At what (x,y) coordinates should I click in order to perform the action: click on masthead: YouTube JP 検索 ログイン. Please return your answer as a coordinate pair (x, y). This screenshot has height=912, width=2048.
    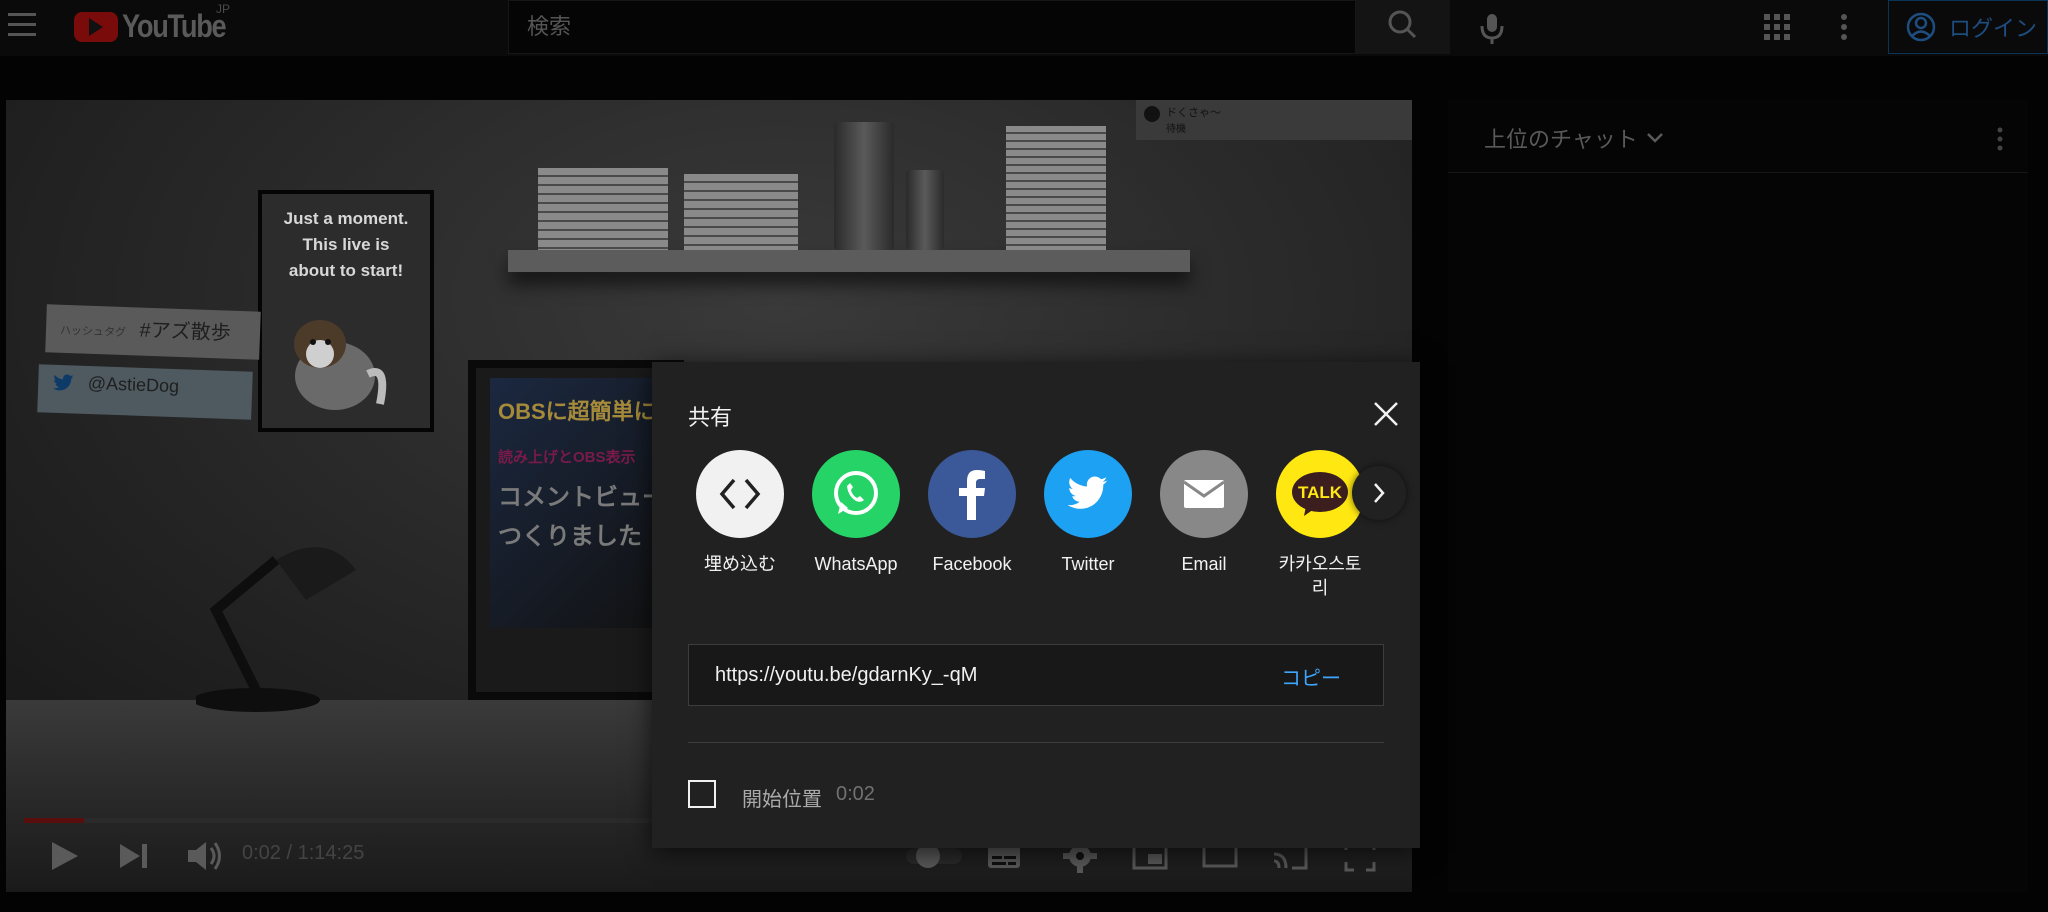
    Looking at the image, I should click on (1024, 28).